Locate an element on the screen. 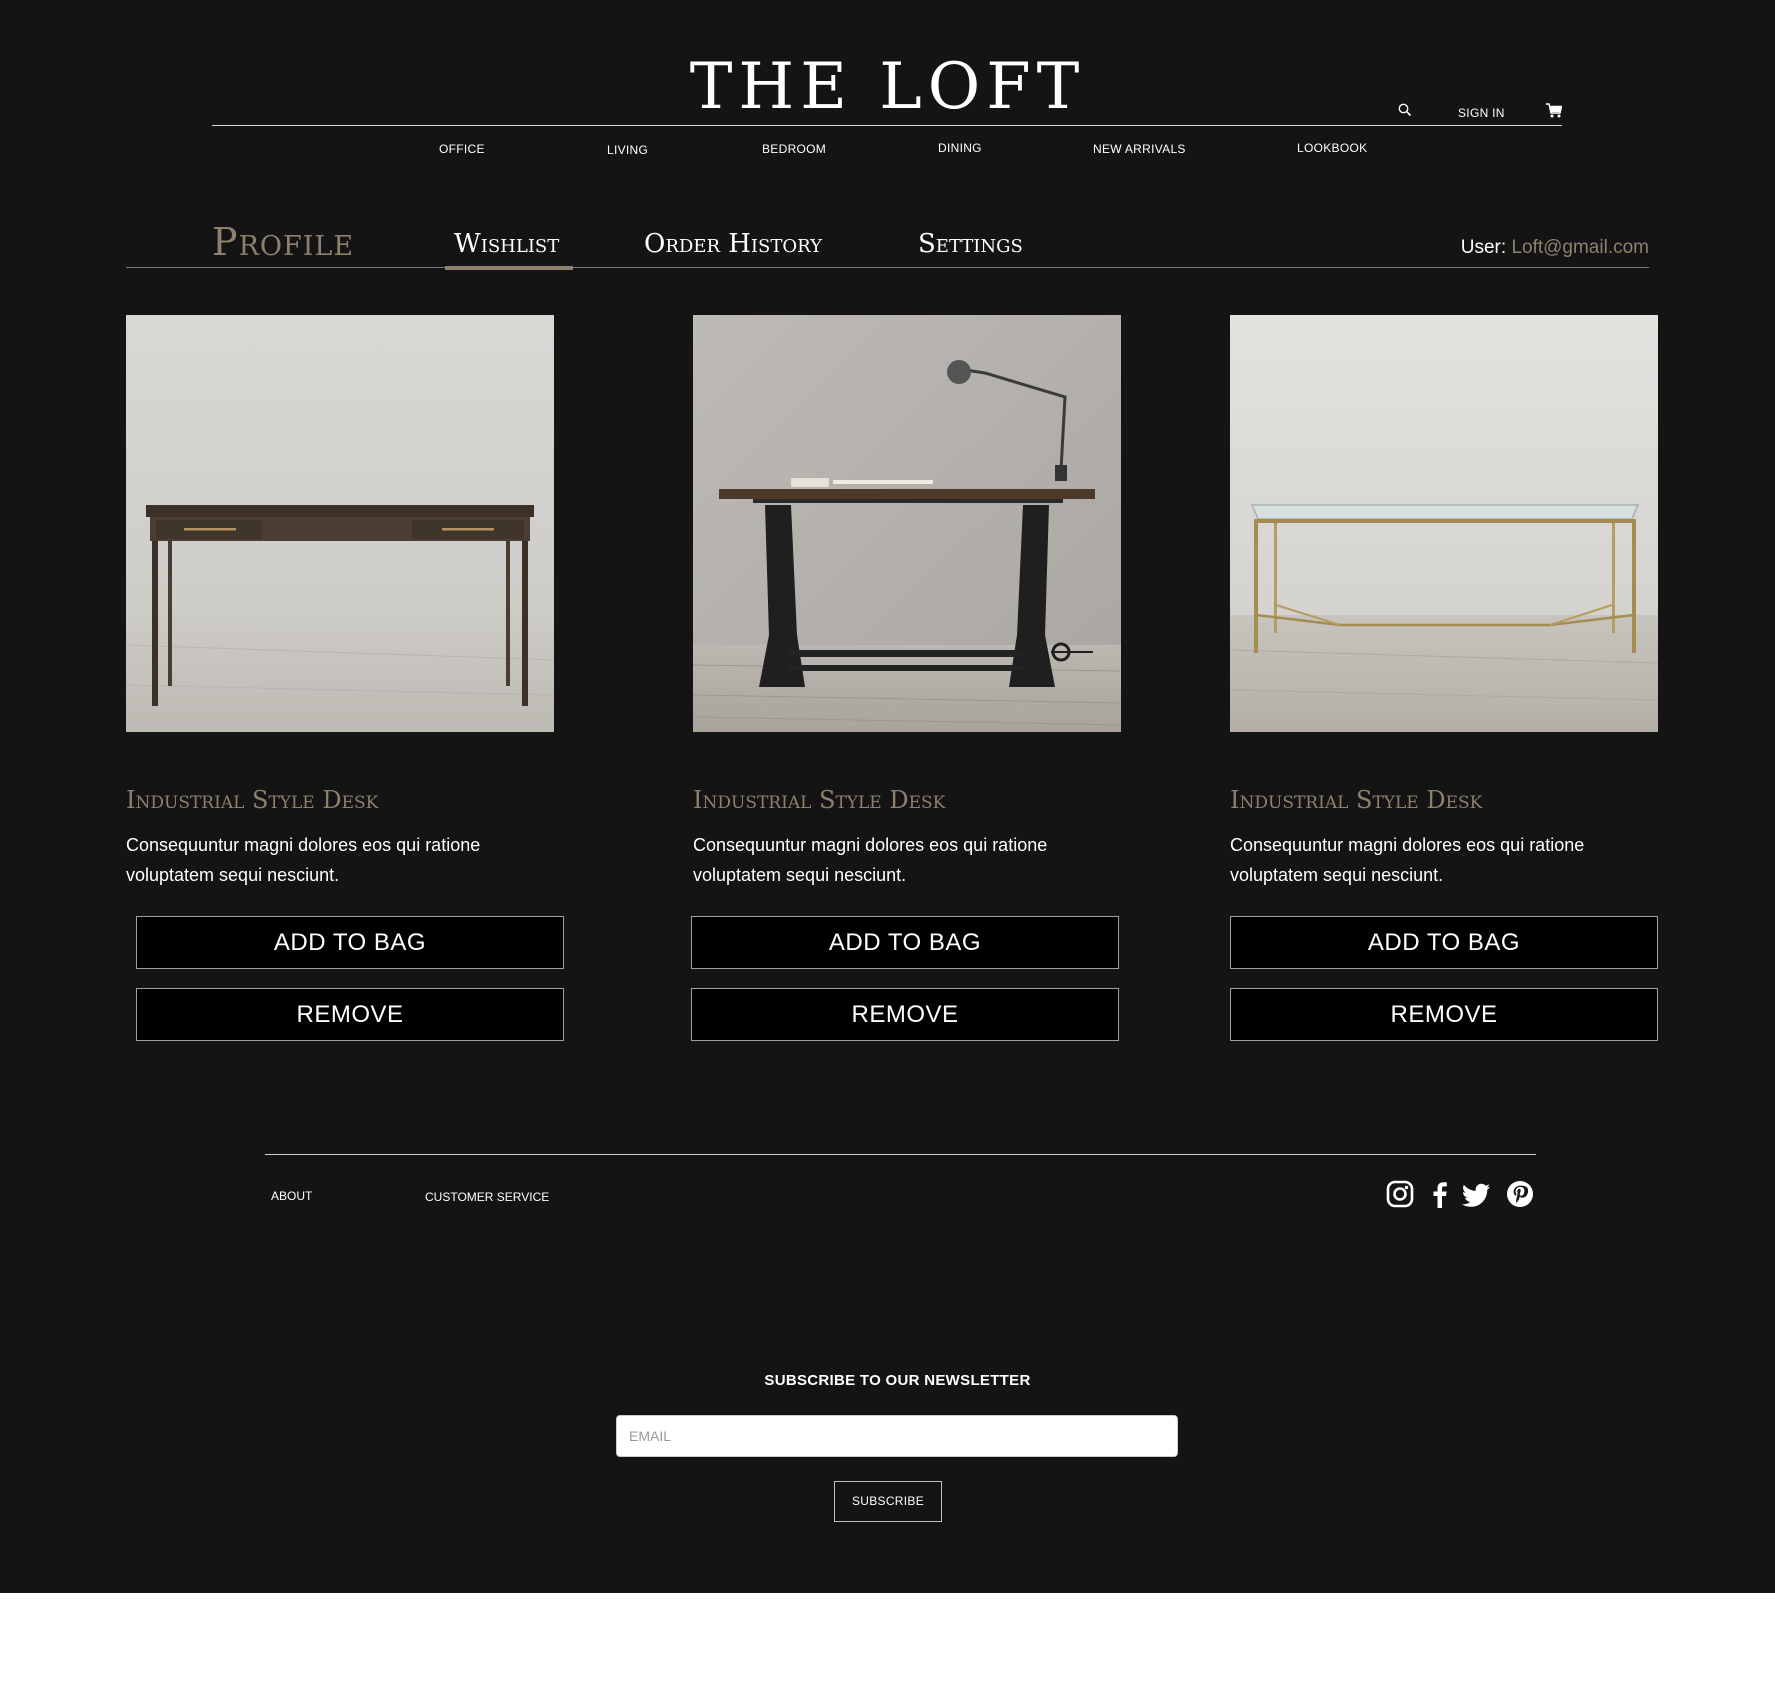 The width and height of the screenshot is (1775, 1688). product-image-drafting-desk is located at coordinates (907, 523).